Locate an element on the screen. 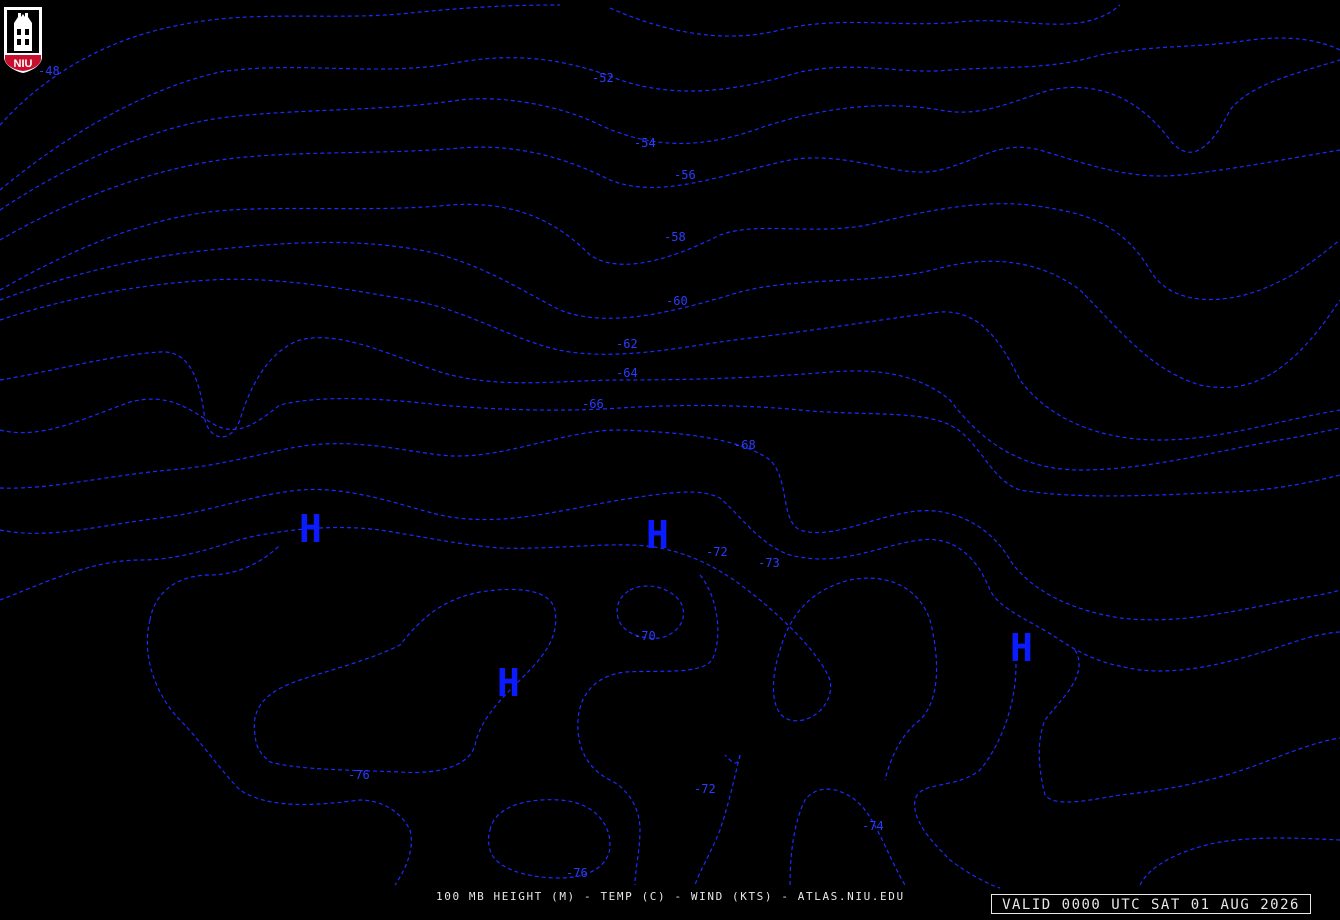 Image resolution: width=1340 pixels, height=920 pixels. valid-time-box: VALID 0000 UTC SAT 01 AUG 2026 is located at coordinates (1151, 904).